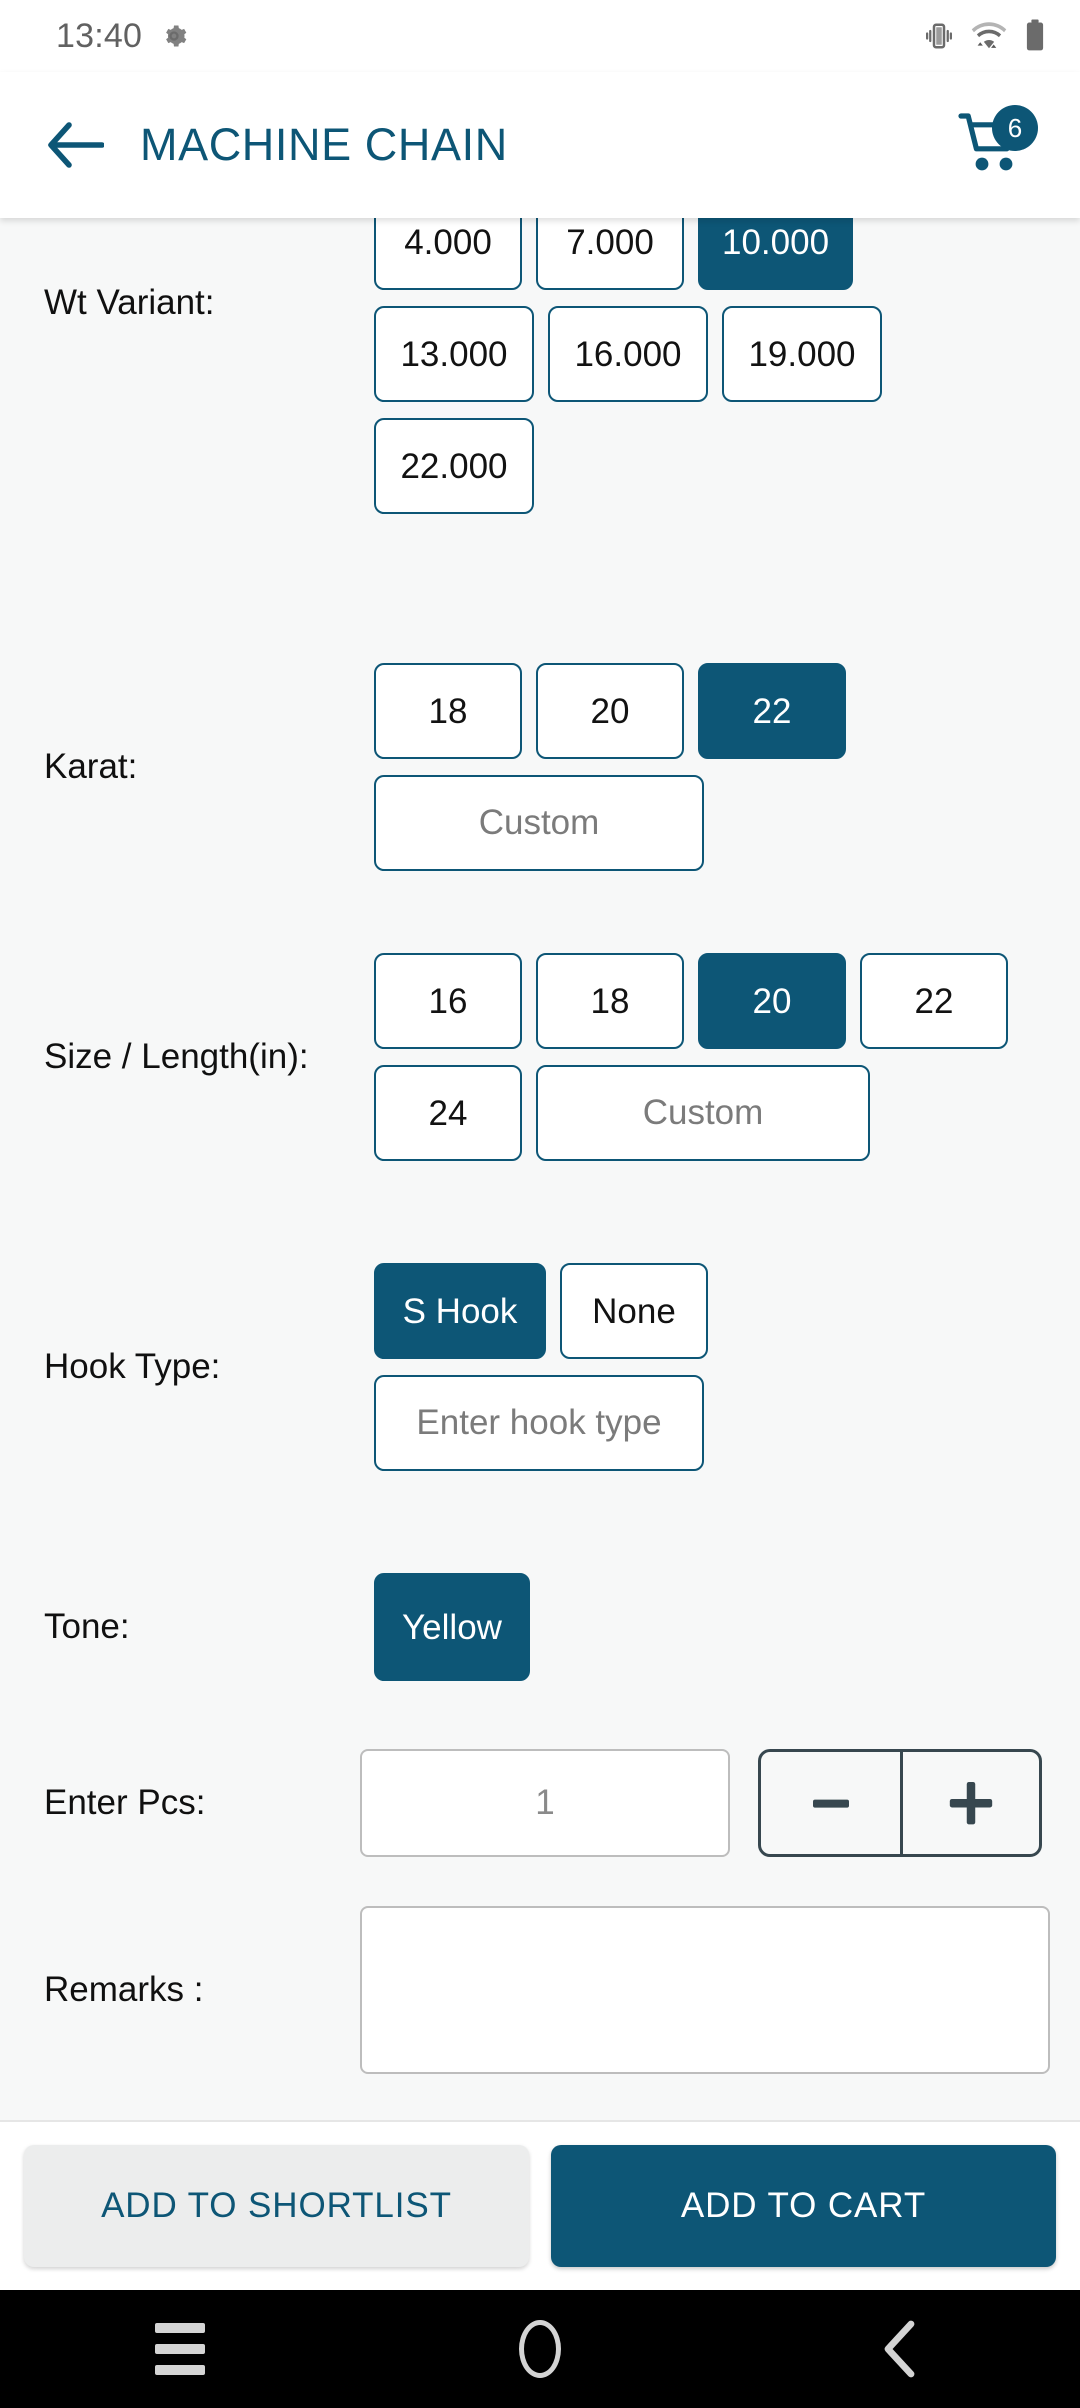  I want to click on field-hook-type: Hook Type: S Hook None, so click(540, 1367).